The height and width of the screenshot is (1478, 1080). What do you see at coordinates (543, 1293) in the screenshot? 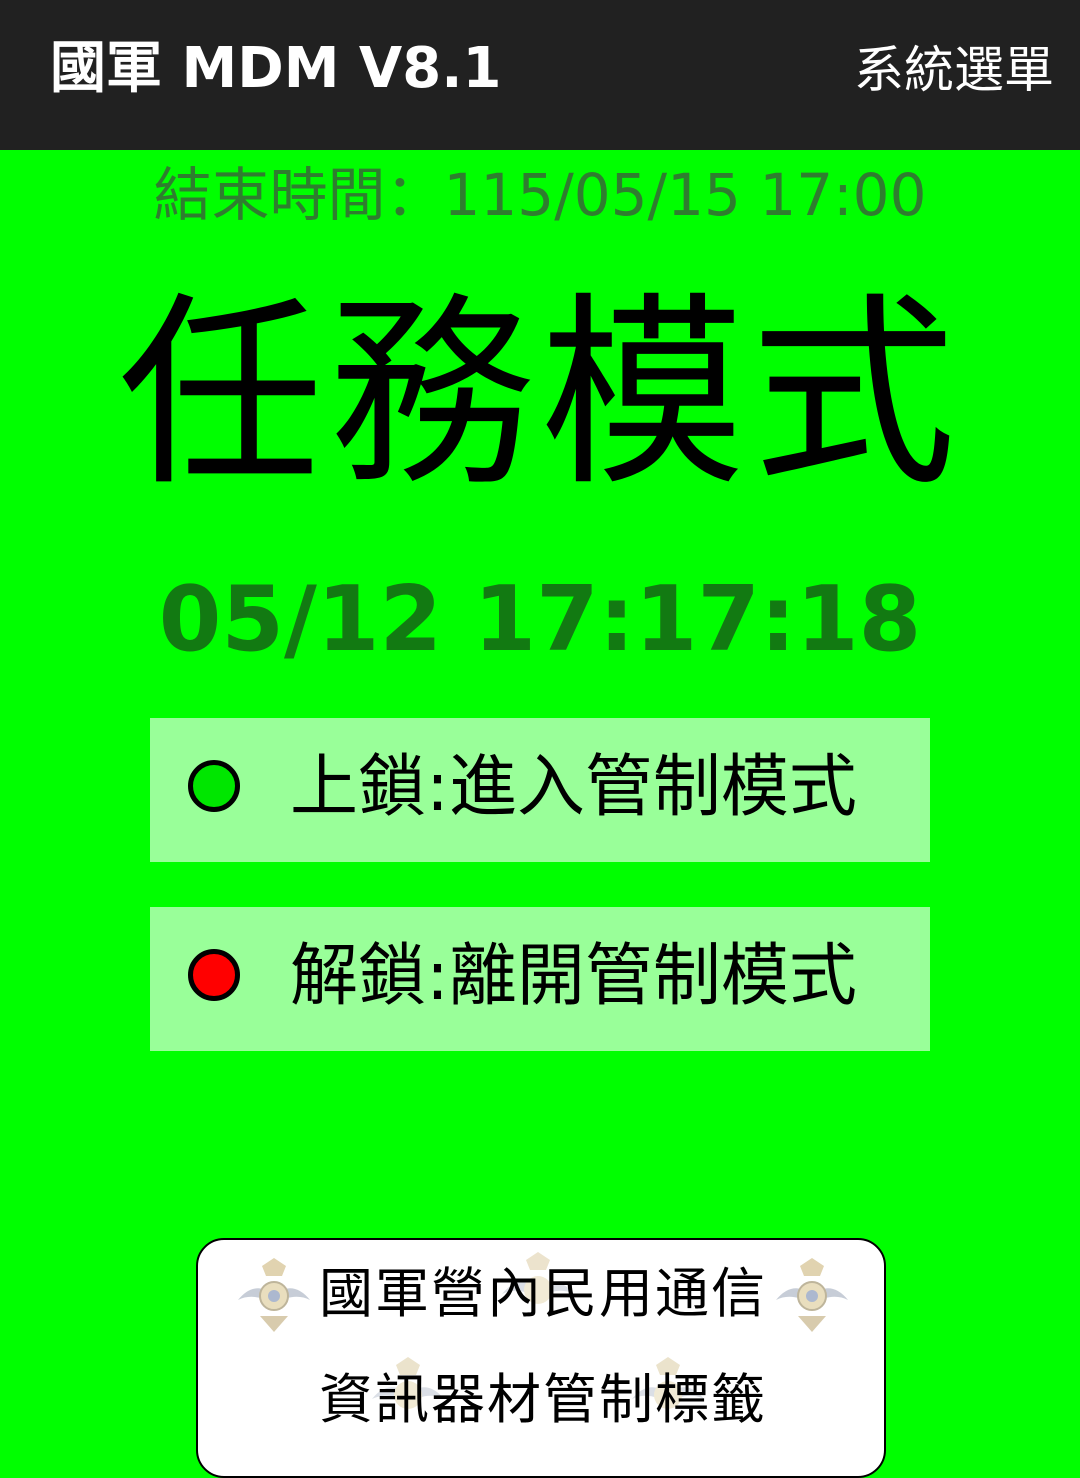
I see `tag-title-line-1: 國軍營內民用通信` at bounding box center [543, 1293].